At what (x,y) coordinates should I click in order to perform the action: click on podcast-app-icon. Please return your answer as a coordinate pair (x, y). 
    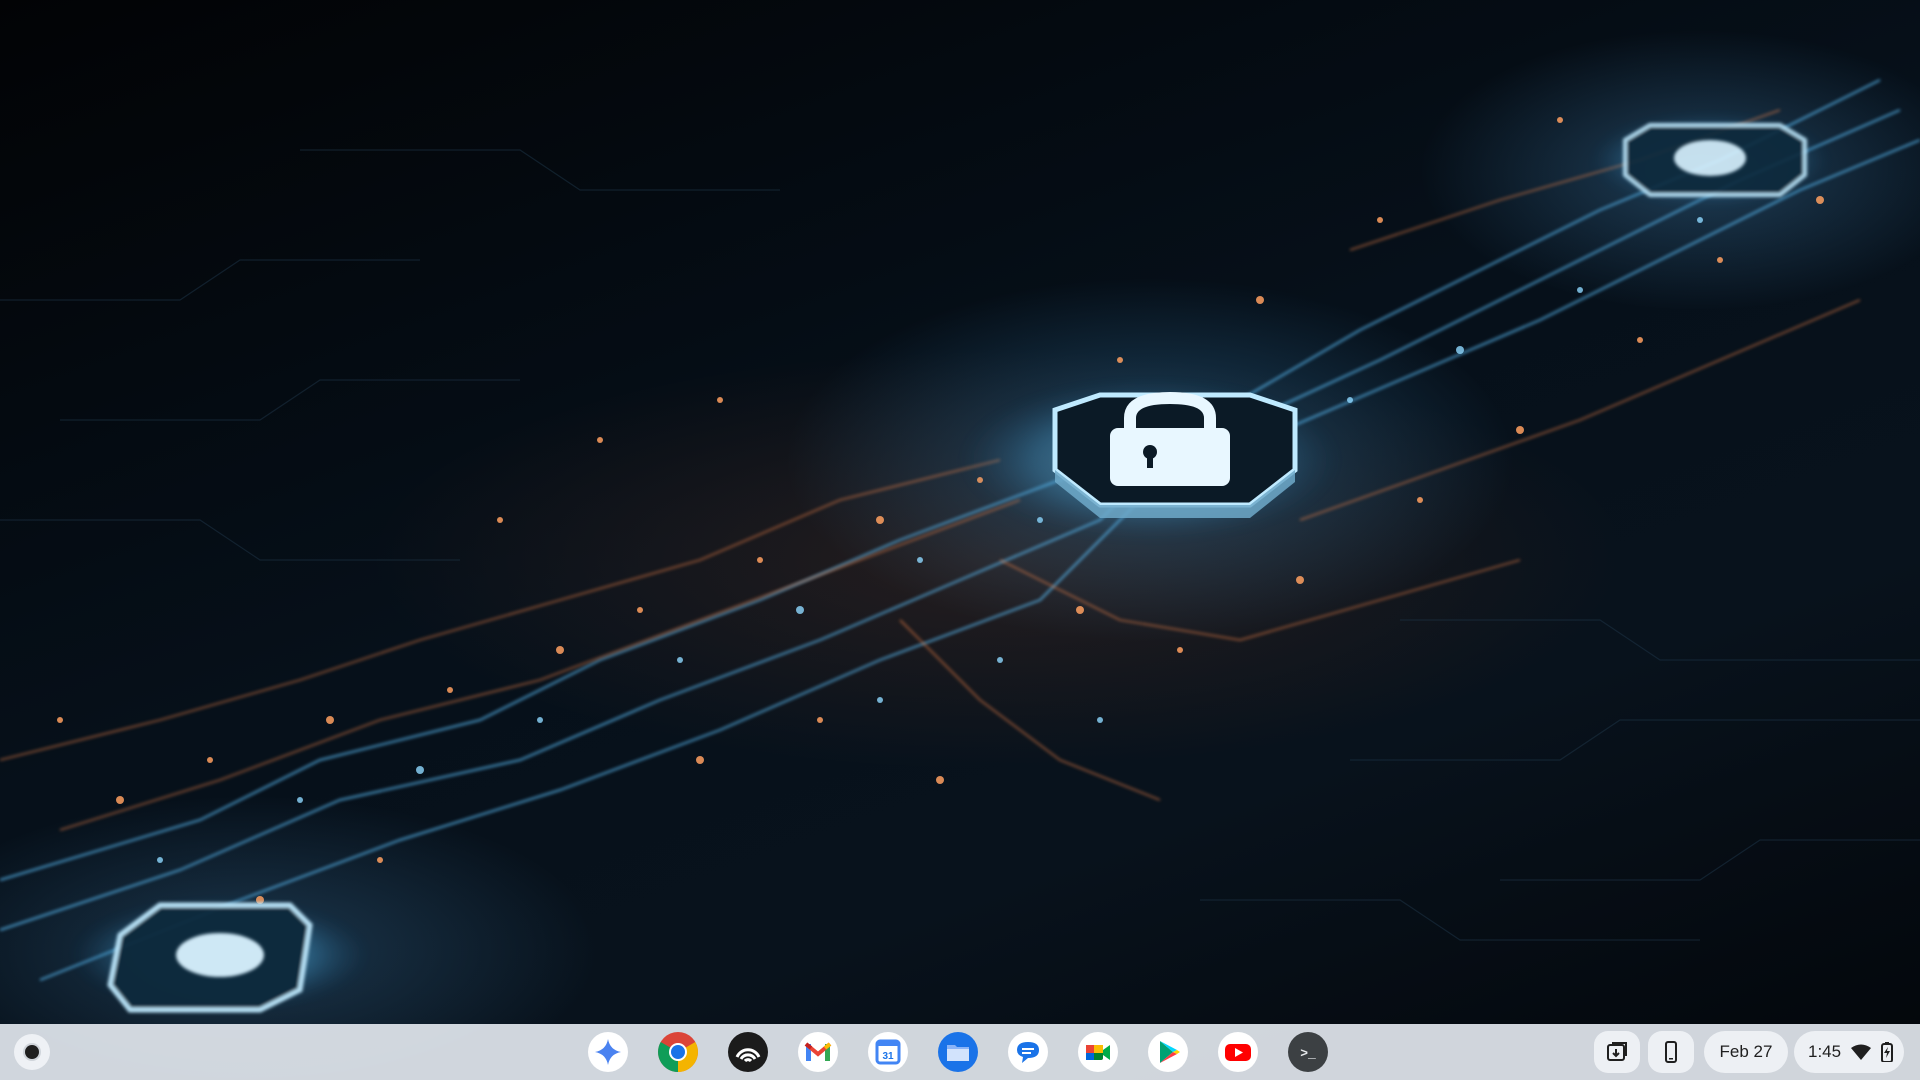
    Looking at the image, I should click on (748, 1052).